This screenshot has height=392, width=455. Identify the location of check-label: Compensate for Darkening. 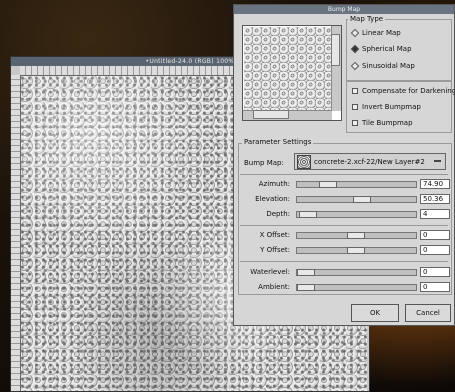
(408, 91).